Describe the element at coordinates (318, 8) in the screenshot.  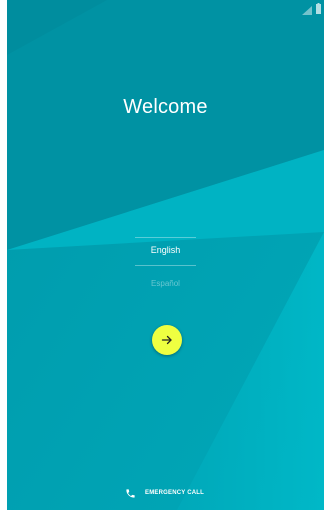
I see `battery-icon` at that location.